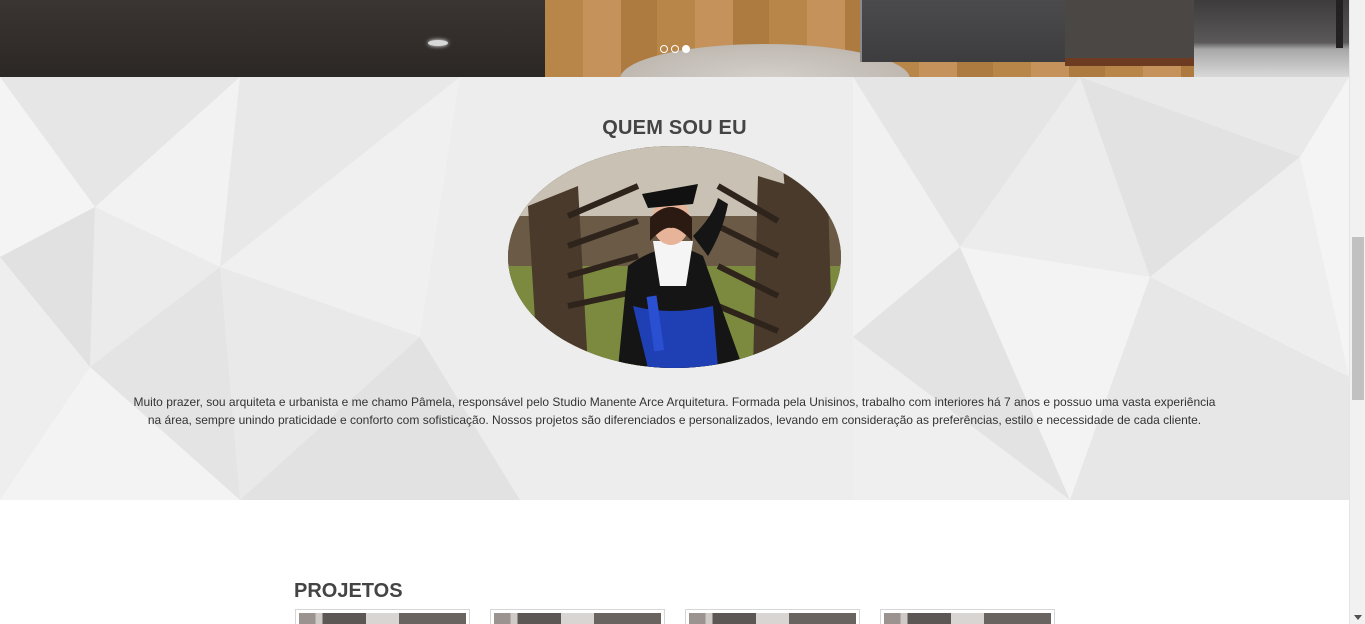  I want to click on hero-slider, so click(674, 38).